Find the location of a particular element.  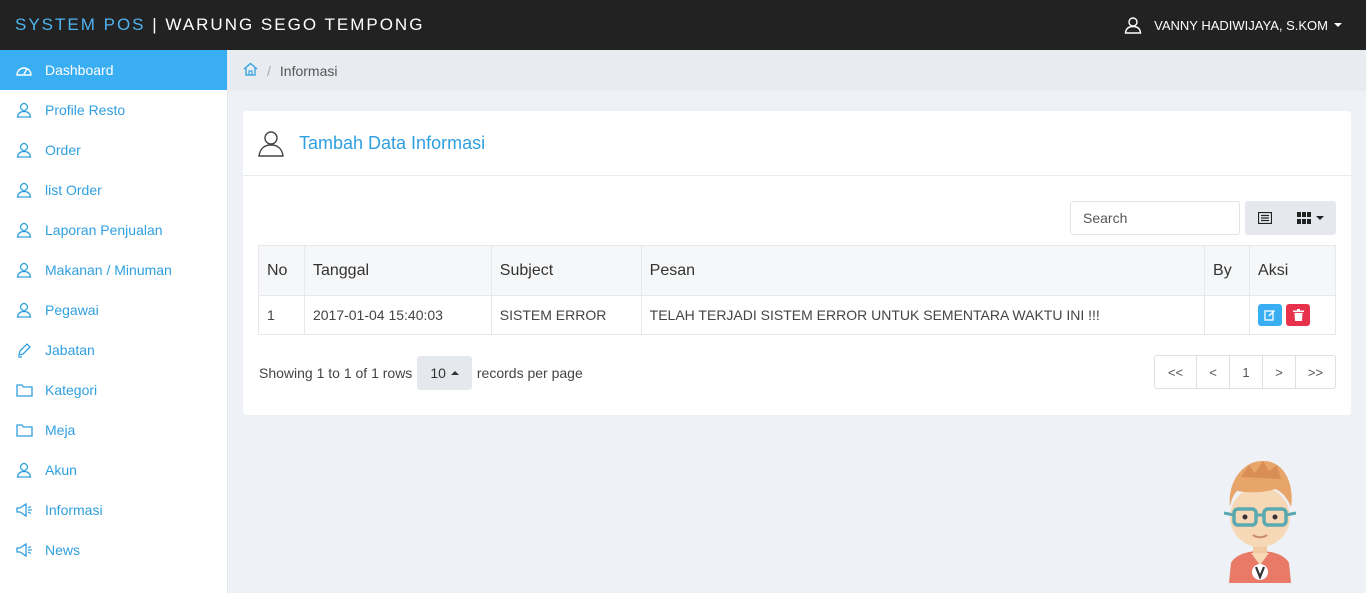

list-icon is located at coordinates (1265, 218).